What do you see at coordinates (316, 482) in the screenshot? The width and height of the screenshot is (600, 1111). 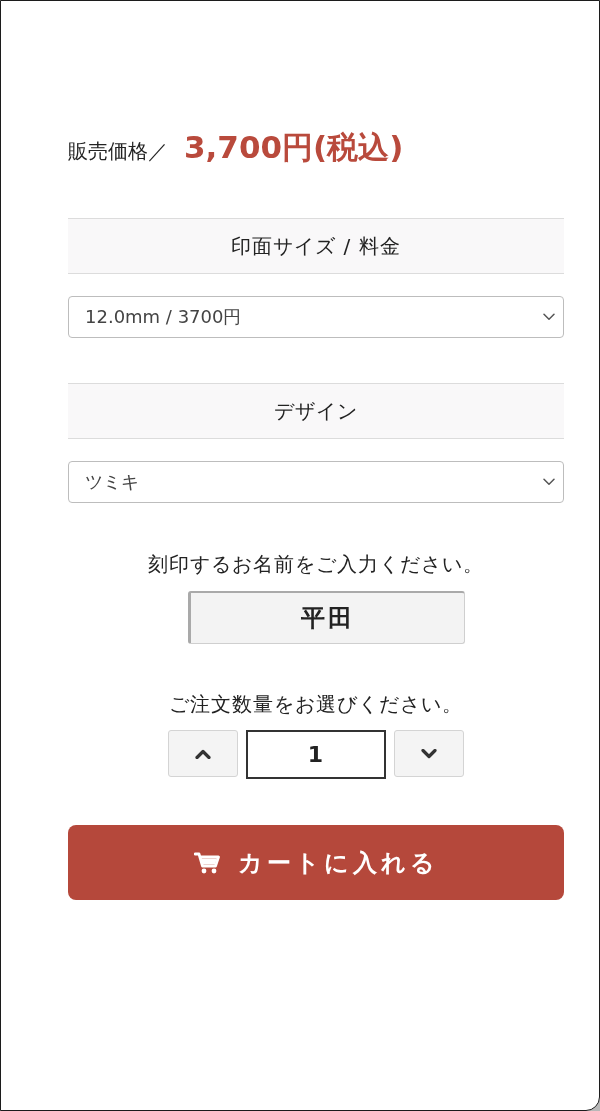 I see `dropdown-select: ツミキ` at bounding box center [316, 482].